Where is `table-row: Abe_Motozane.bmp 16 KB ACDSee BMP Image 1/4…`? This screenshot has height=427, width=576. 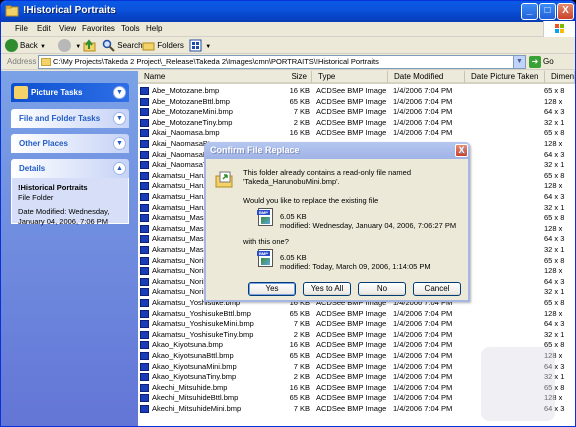 table-row: Abe_Motozane.bmp 16 KB ACDSee BMP Image 1/4… is located at coordinates (356, 91).